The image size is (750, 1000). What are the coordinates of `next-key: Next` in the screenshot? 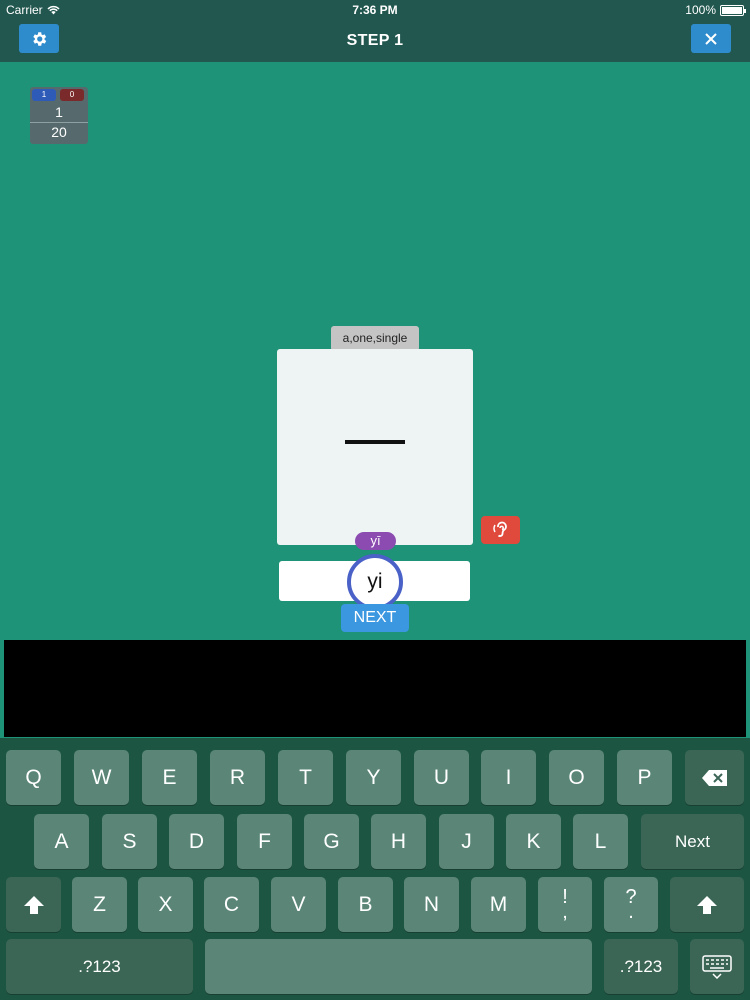 It's located at (692, 841).